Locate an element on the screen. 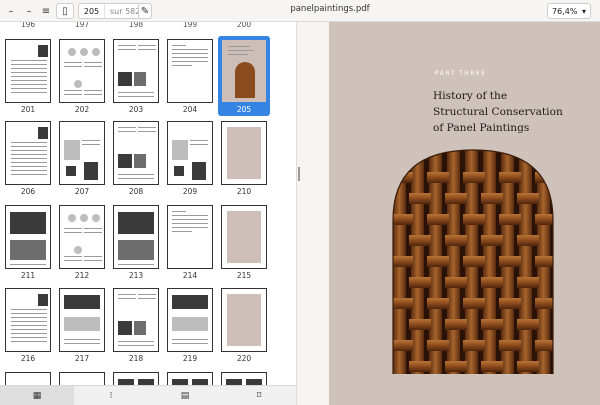  minimize-glyph: – is located at coordinates (11, 11).